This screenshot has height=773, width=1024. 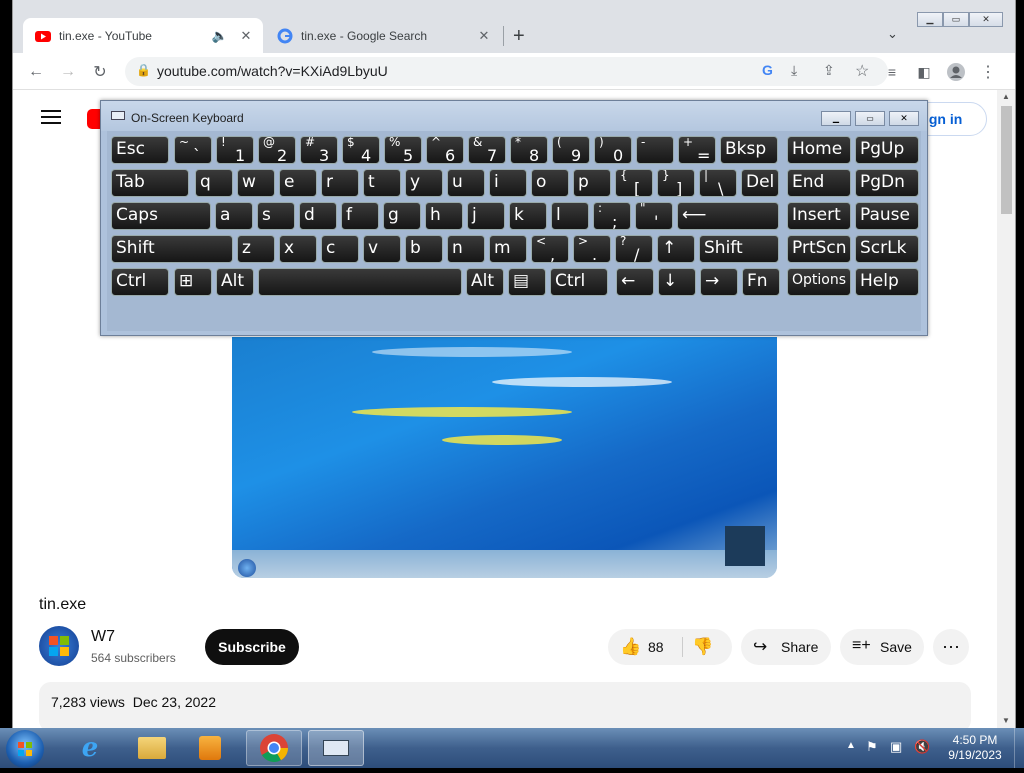 What do you see at coordinates (550, 249) in the screenshot?
I see `osk-key-r3k8: <,` at bounding box center [550, 249].